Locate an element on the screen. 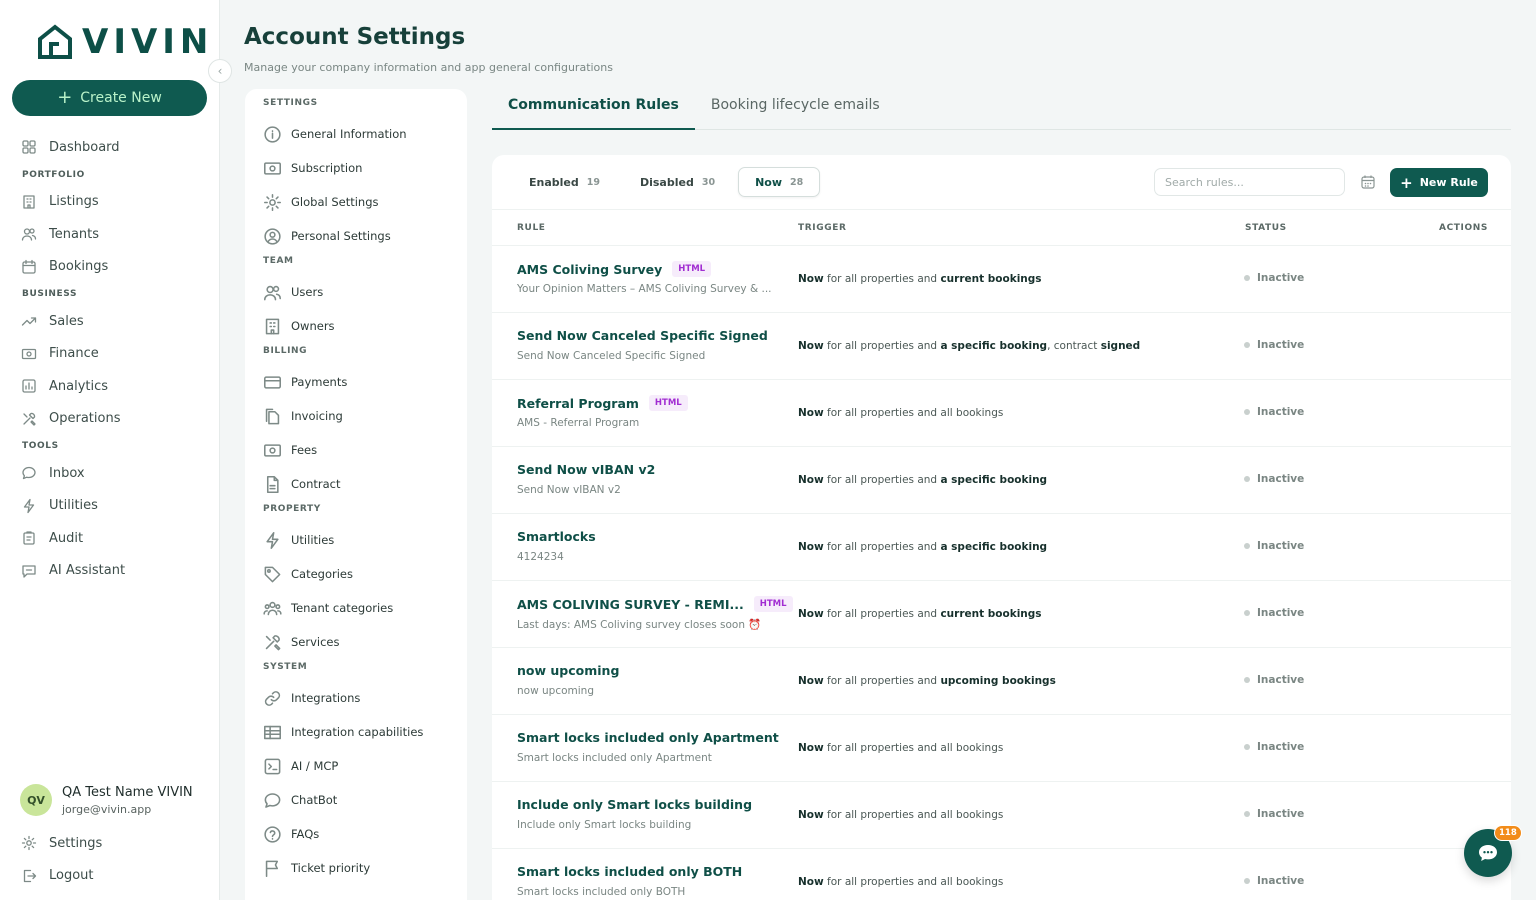 Image resolution: width=1536 pixels, height=900 pixels. building-icon is located at coordinates (272, 326).